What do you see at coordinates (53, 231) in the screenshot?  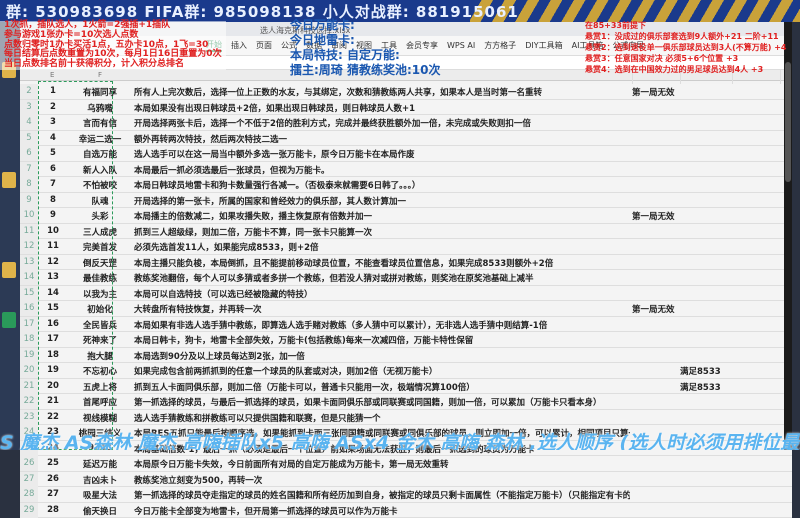 I see `effect-index: 10` at bounding box center [53, 231].